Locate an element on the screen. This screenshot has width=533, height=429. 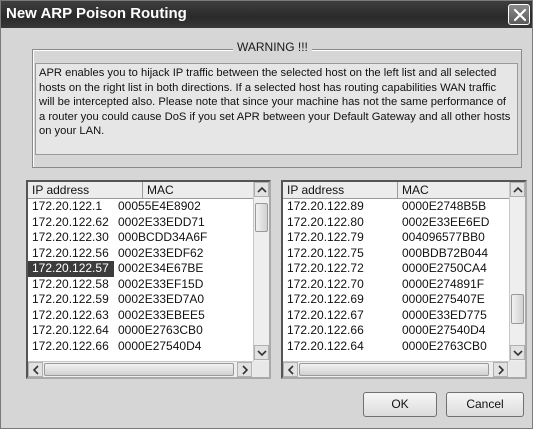
mac-address-cell: 0002E33EBEE5 is located at coordinates (161, 314).